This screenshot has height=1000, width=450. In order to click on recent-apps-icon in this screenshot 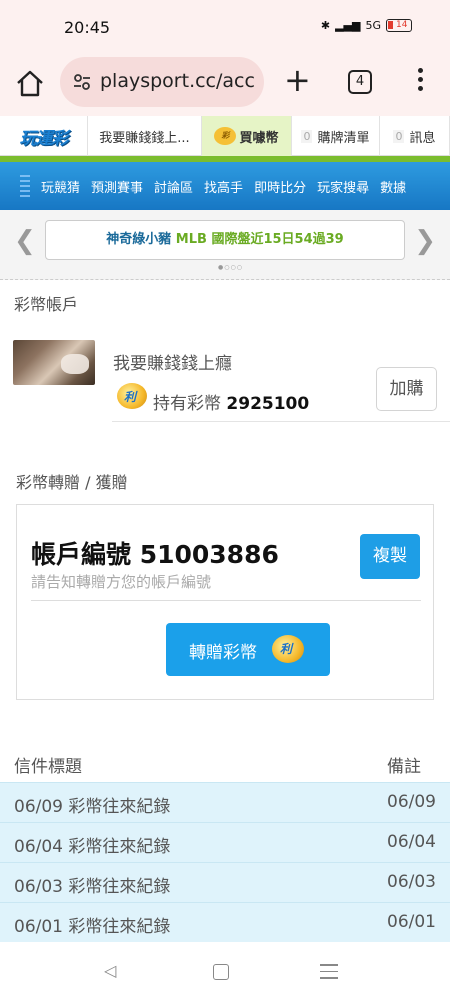, I will do `click(329, 974)`.